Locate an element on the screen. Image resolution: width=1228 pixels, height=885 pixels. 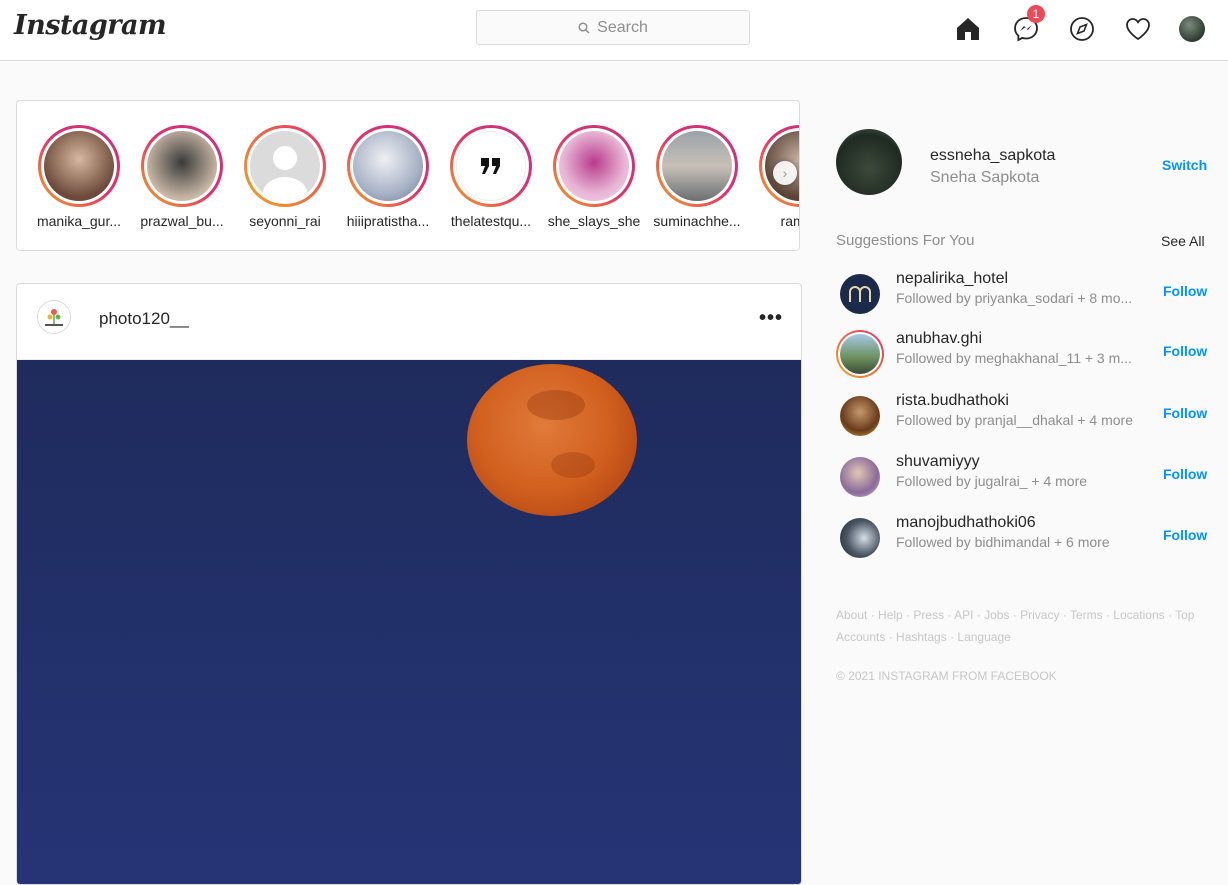
stories-next-button: › is located at coordinates (785, 173).